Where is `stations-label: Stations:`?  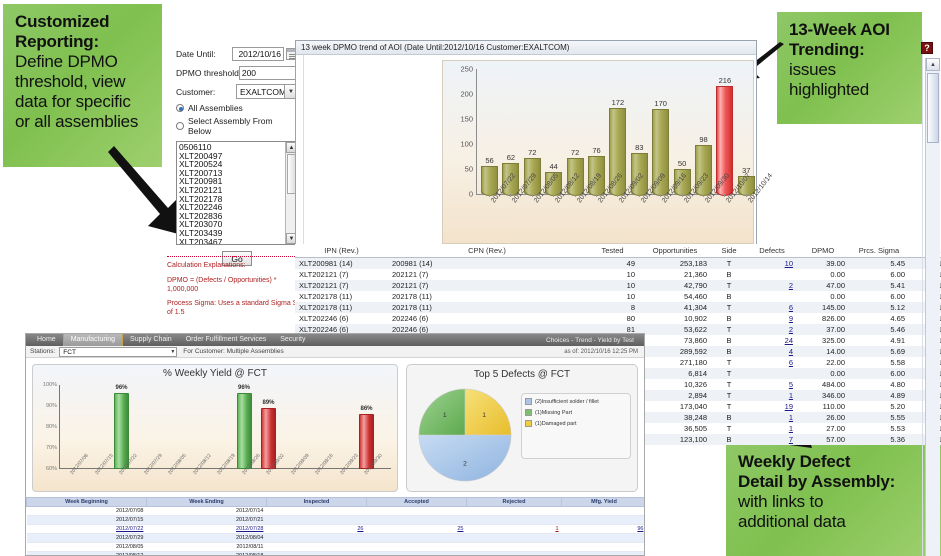
stations-label: Stations: is located at coordinates (43, 351).